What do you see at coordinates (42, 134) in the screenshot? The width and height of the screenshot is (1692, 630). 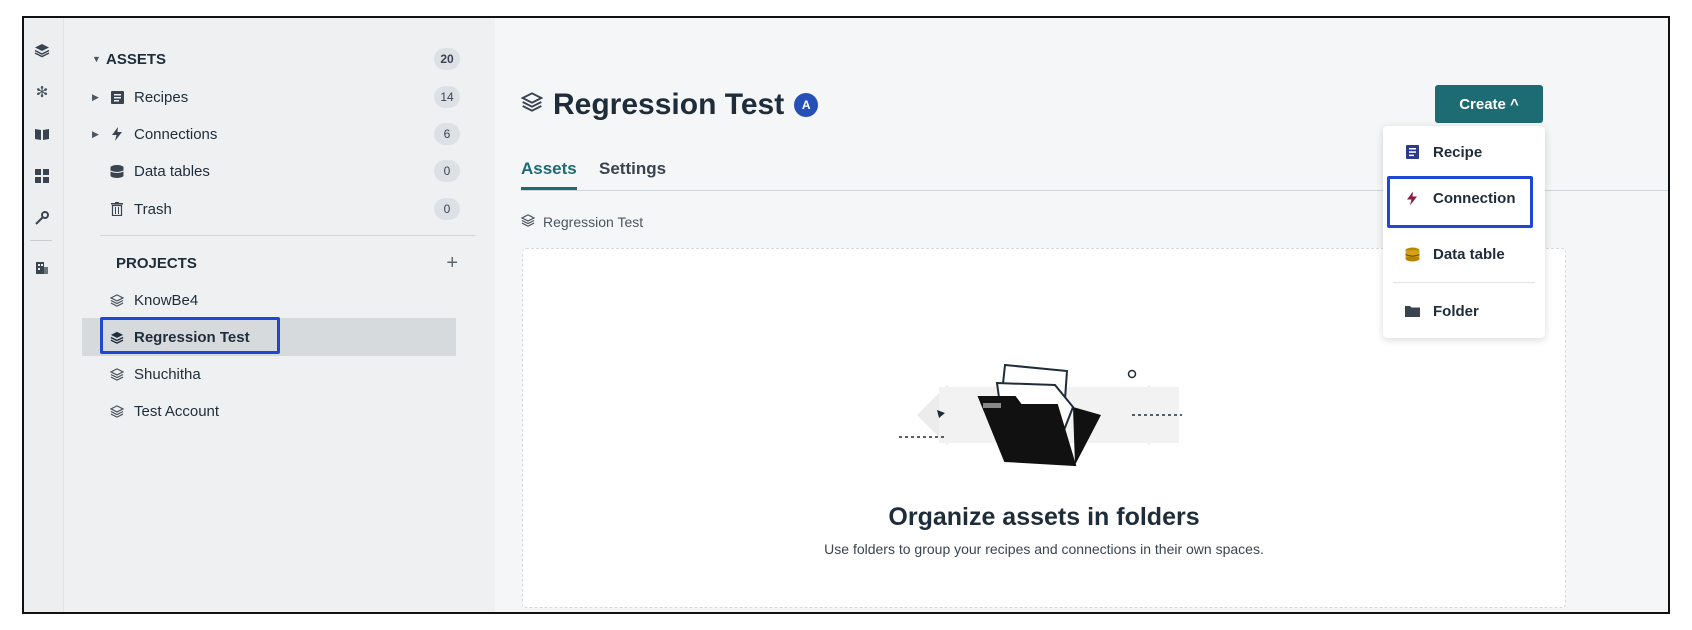 I see `book-icon` at bounding box center [42, 134].